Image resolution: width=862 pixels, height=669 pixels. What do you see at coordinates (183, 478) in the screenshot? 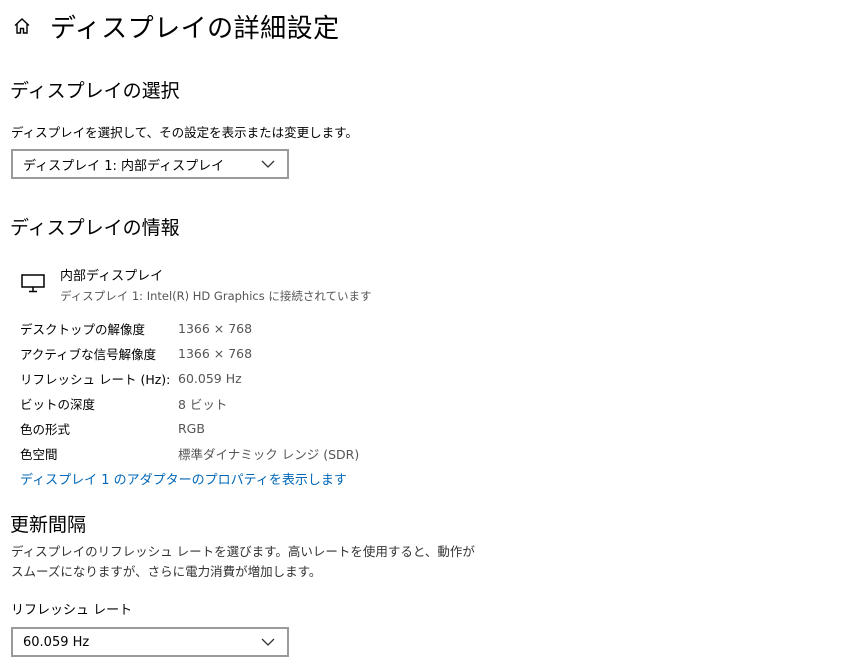
I see `adapter-properties-link: ディスプレイ 1 のアダプターのプロパティを表示します` at bounding box center [183, 478].